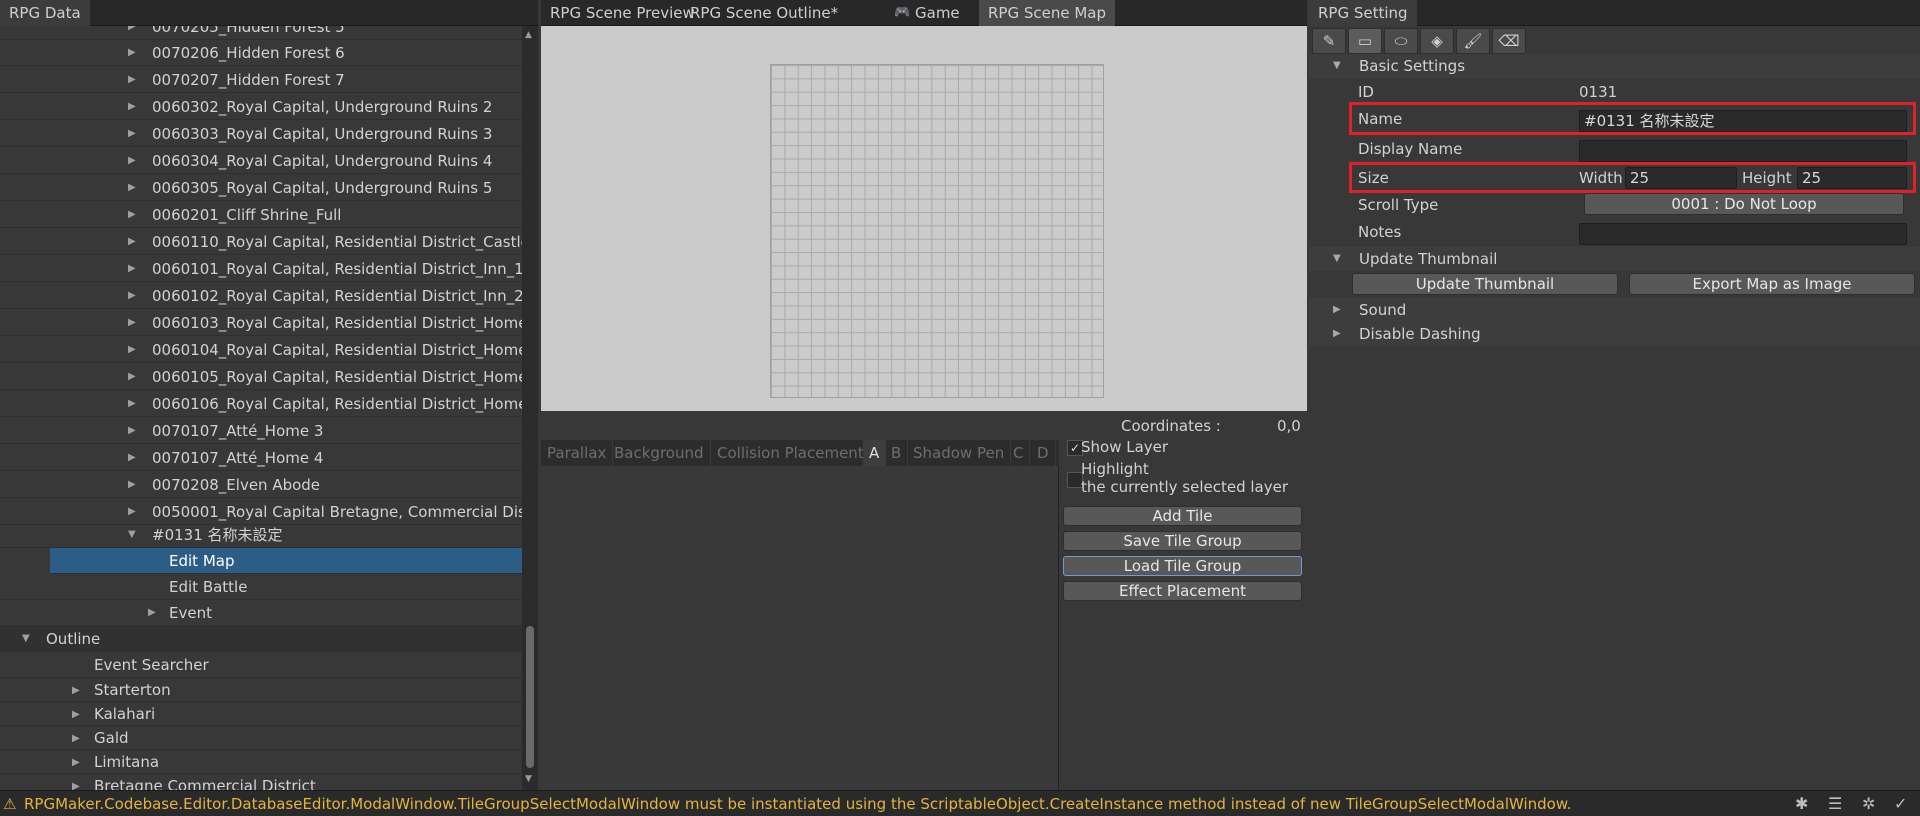 This screenshot has width=1920, height=816. Describe the element at coordinates (1182, 591) in the screenshot. I see `effect-placement-button: Effect Placement` at that location.